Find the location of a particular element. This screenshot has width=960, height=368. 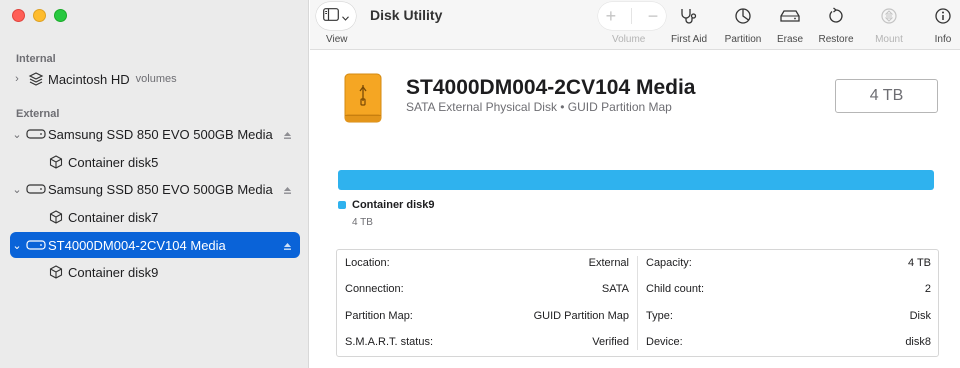

window-controls is located at coordinates (39, 15).